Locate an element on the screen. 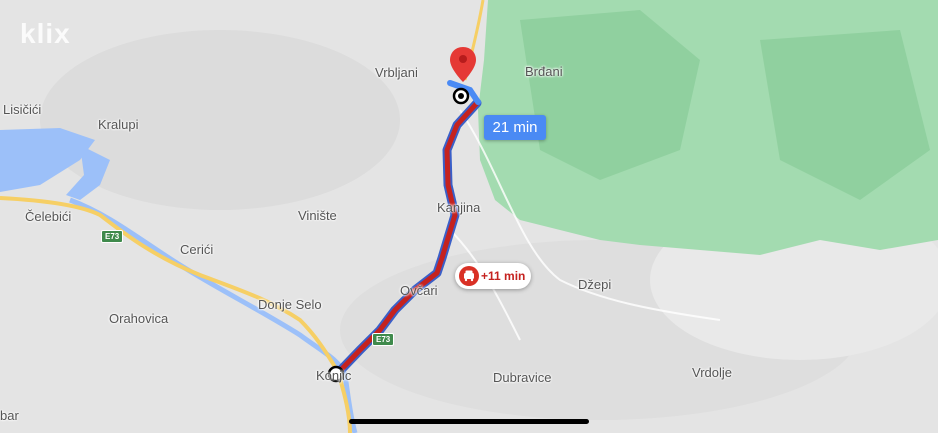 Image resolution: width=938 pixels, height=433 pixels. place-label: Orahovica is located at coordinates (138, 318).